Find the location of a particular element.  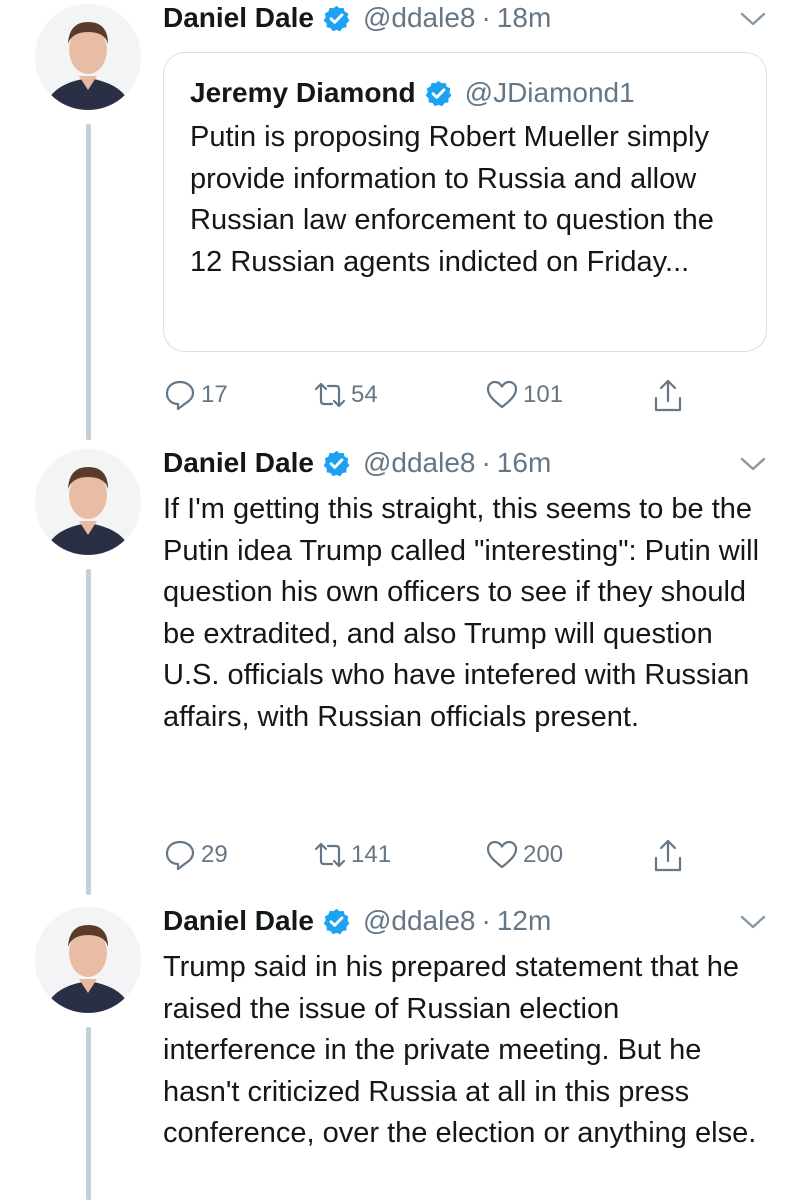

quoted-tweet-header: Jeremy Diamond @JDiamond1 is located at coordinates (465, 93).